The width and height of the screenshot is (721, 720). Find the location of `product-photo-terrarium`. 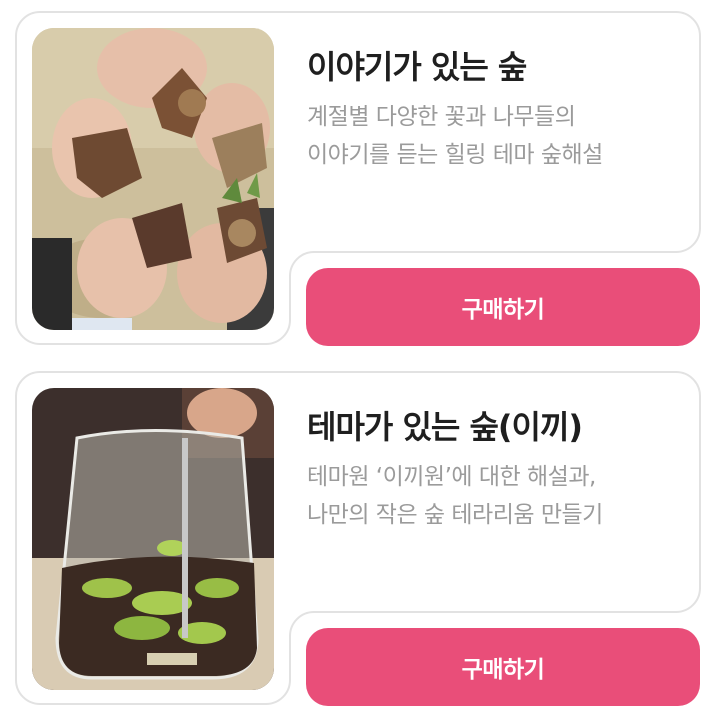

product-photo-terrarium is located at coordinates (153, 539).